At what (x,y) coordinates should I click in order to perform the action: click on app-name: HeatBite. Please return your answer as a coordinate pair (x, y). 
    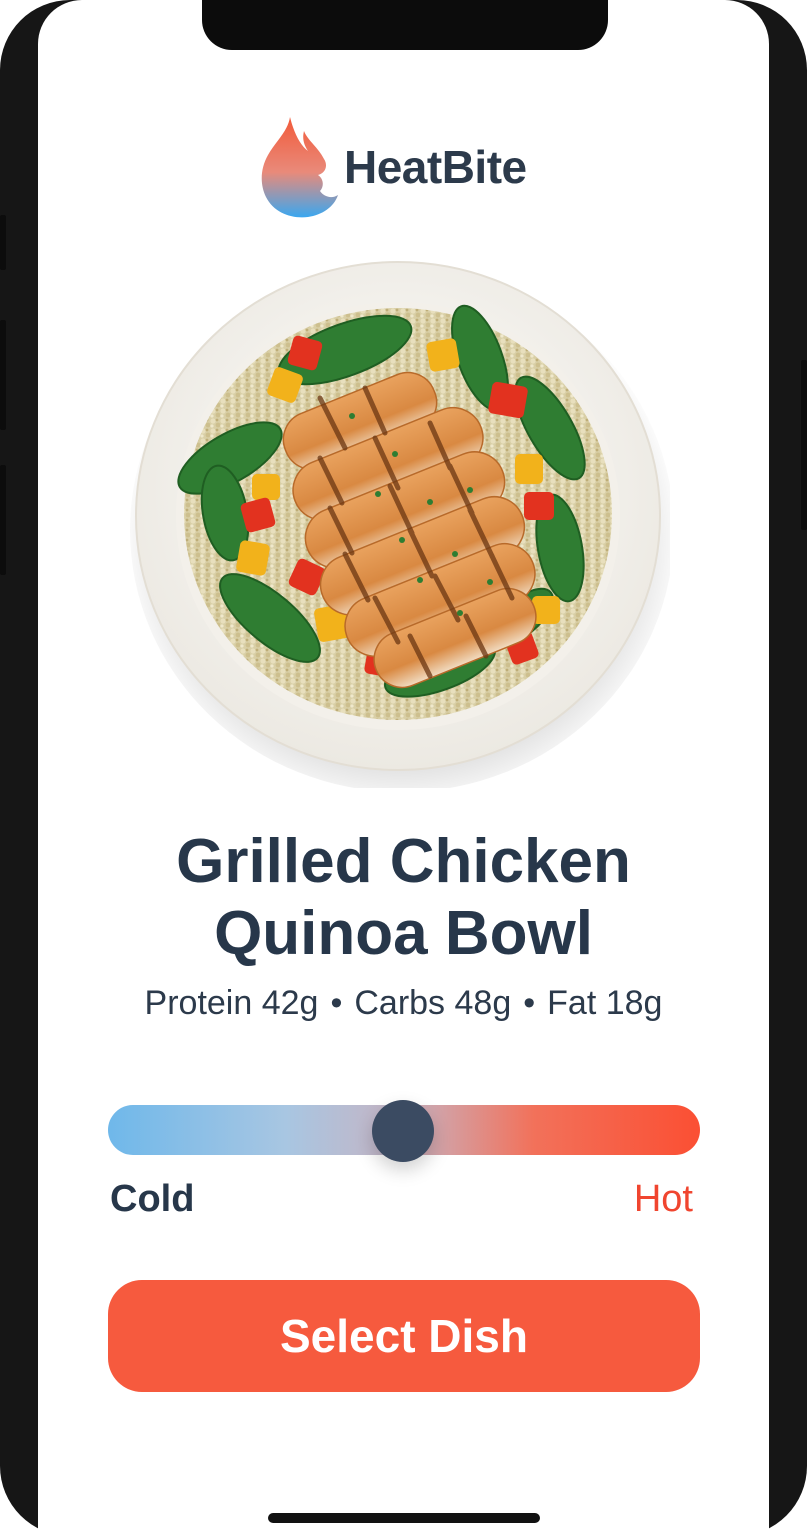
    Looking at the image, I should click on (435, 167).